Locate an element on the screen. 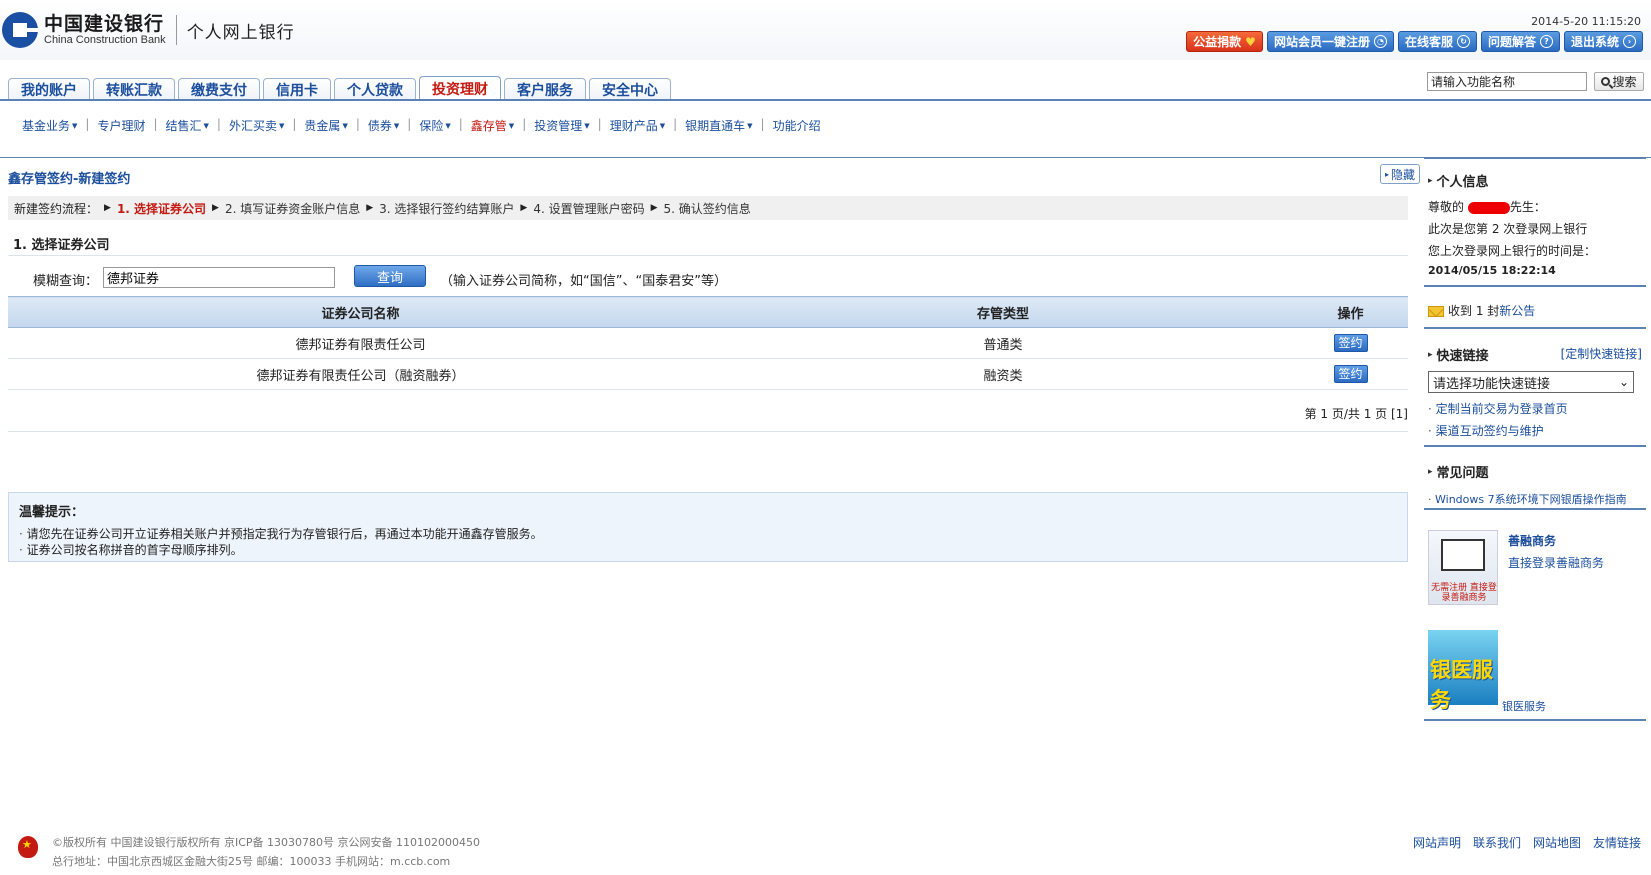 This screenshot has width=1651, height=875. last-login-time: 2014/05/15 18:22:14 is located at coordinates (1492, 270).